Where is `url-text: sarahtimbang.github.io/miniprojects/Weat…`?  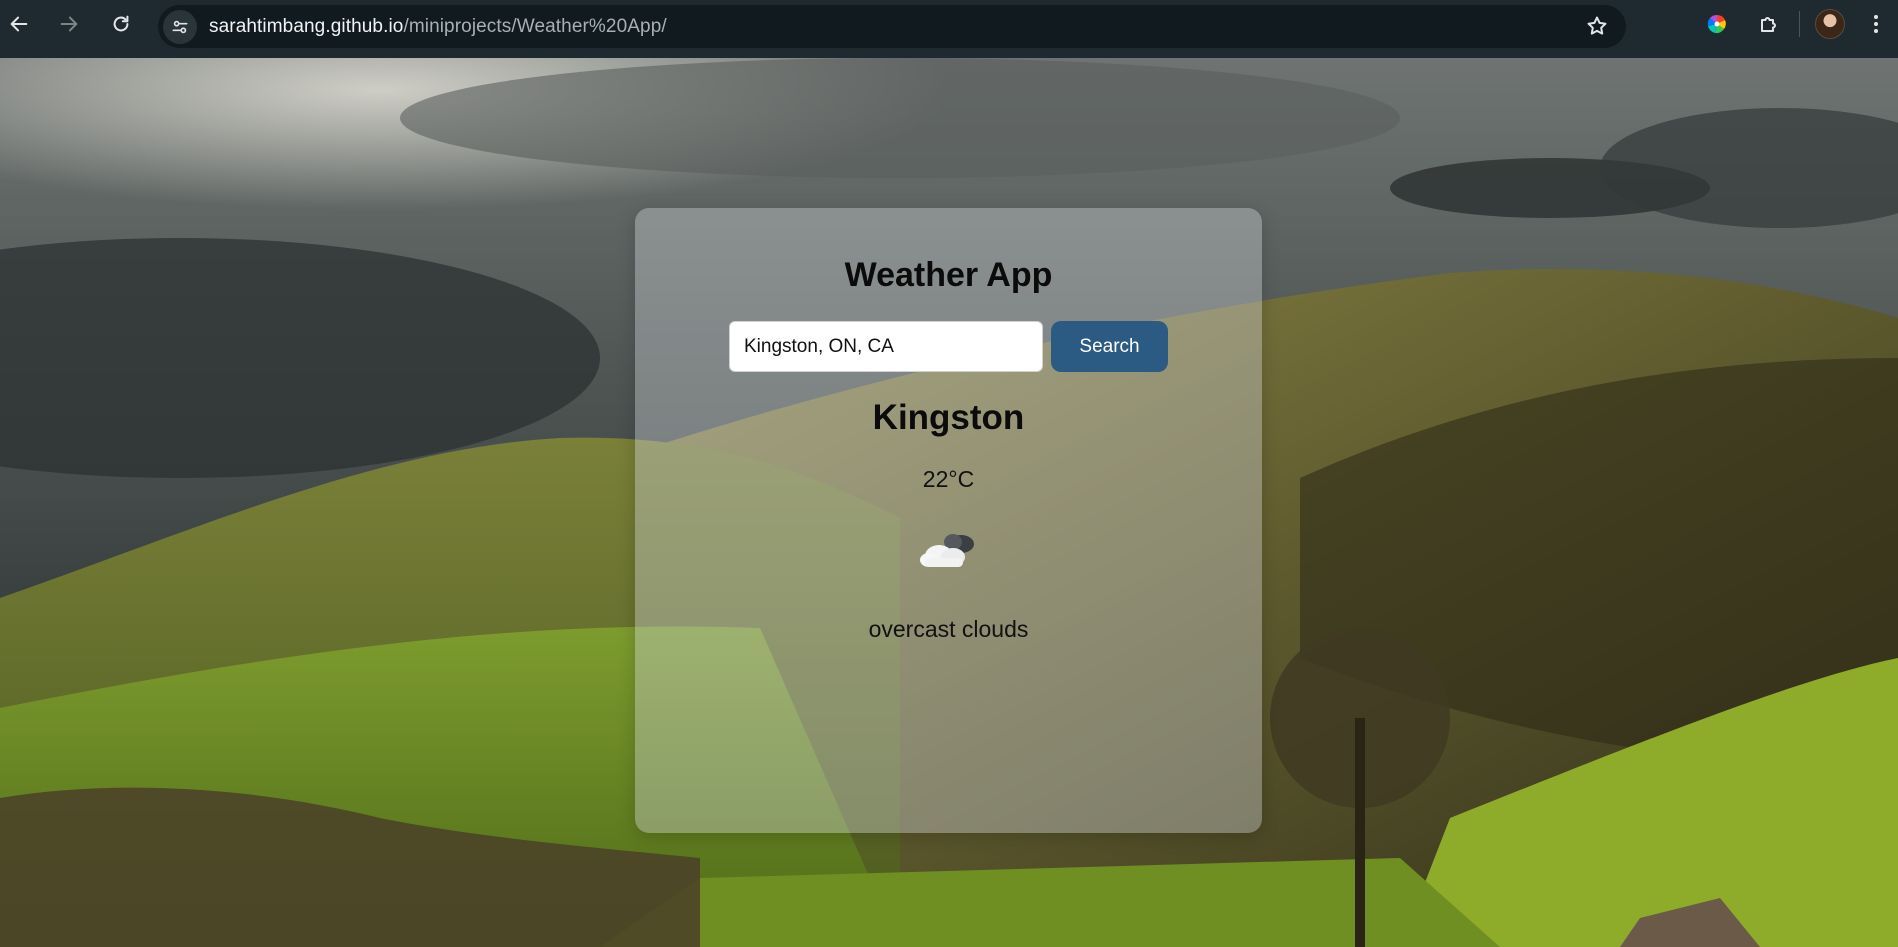
url-text: sarahtimbang.github.io/miniprojects/Weat… is located at coordinates (438, 27).